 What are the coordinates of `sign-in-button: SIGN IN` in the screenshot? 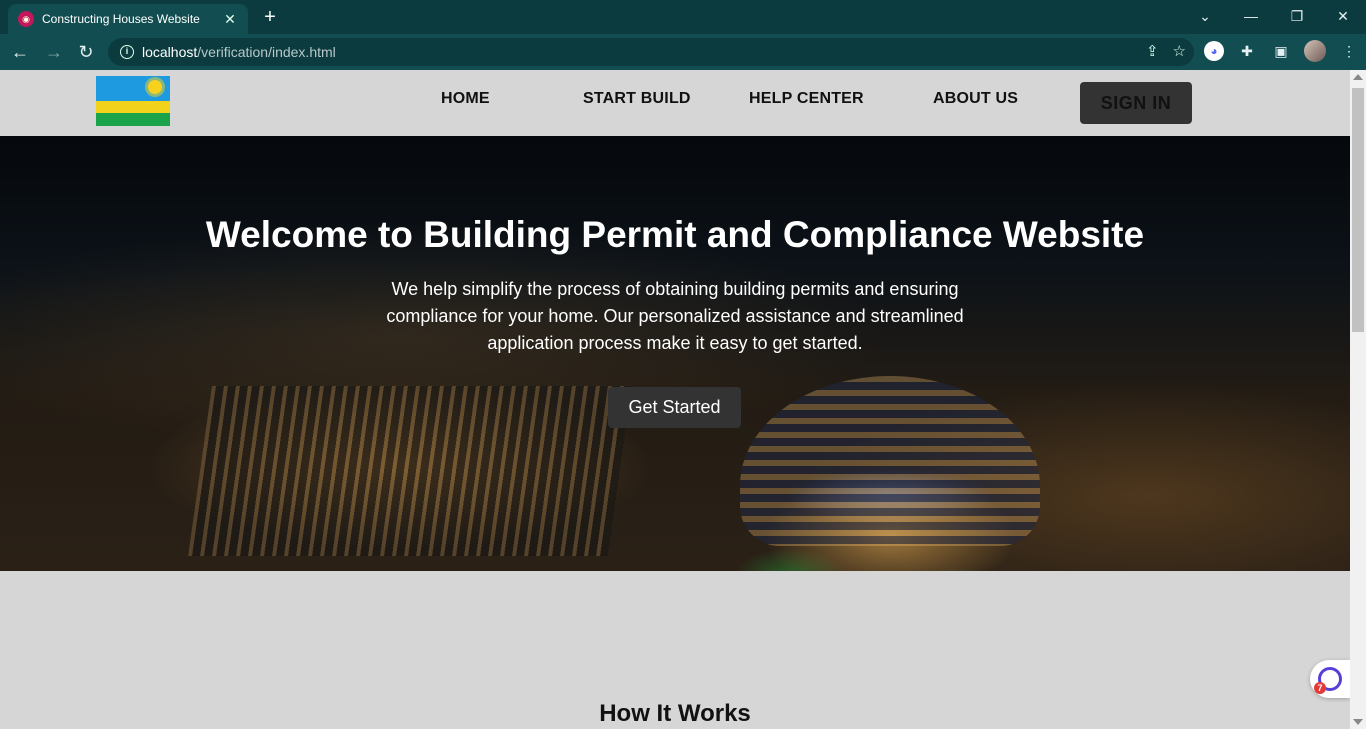 It's located at (1136, 103).